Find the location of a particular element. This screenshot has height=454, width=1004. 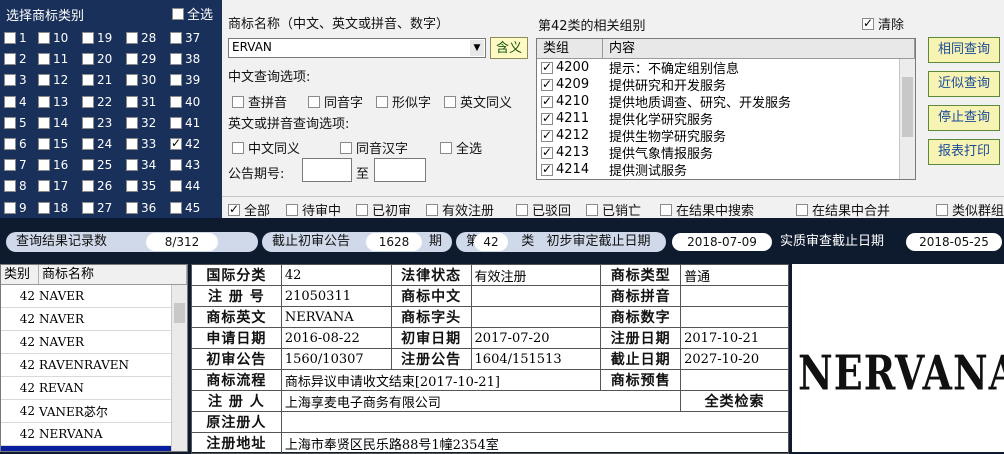

class-option-13: 13 is located at coordinates (53, 102).